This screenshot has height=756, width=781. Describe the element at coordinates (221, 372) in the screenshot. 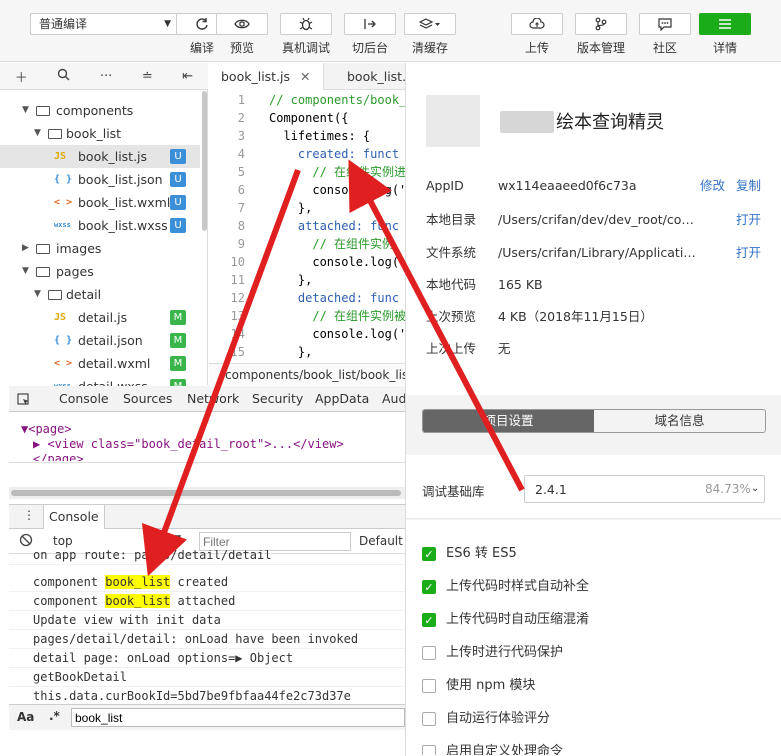

I see `red-arrow-code-to-console` at that location.